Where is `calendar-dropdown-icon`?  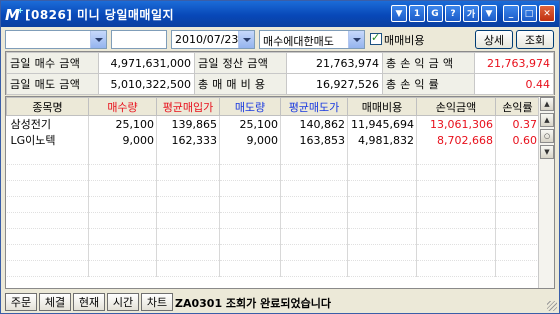
calendar-dropdown-icon is located at coordinates (246, 39).